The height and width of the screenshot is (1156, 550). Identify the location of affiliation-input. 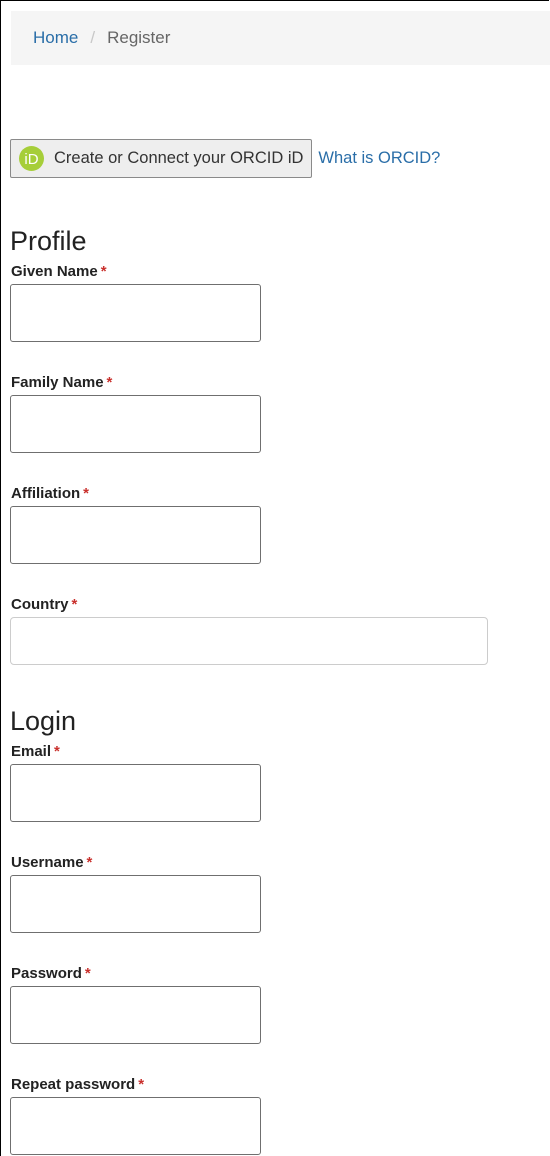
(135, 535).